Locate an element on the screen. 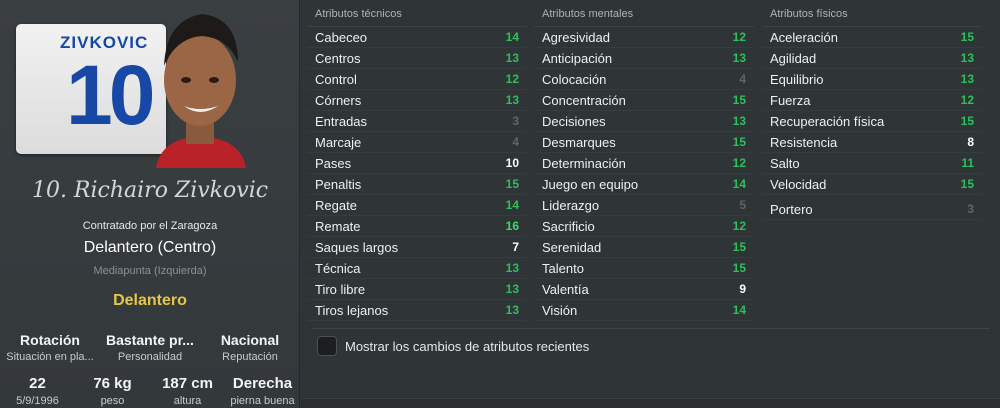 Image resolution: width=1000 pixels, height=408 pixels. attribute-value: 5 is located at coordinates (742, 205).